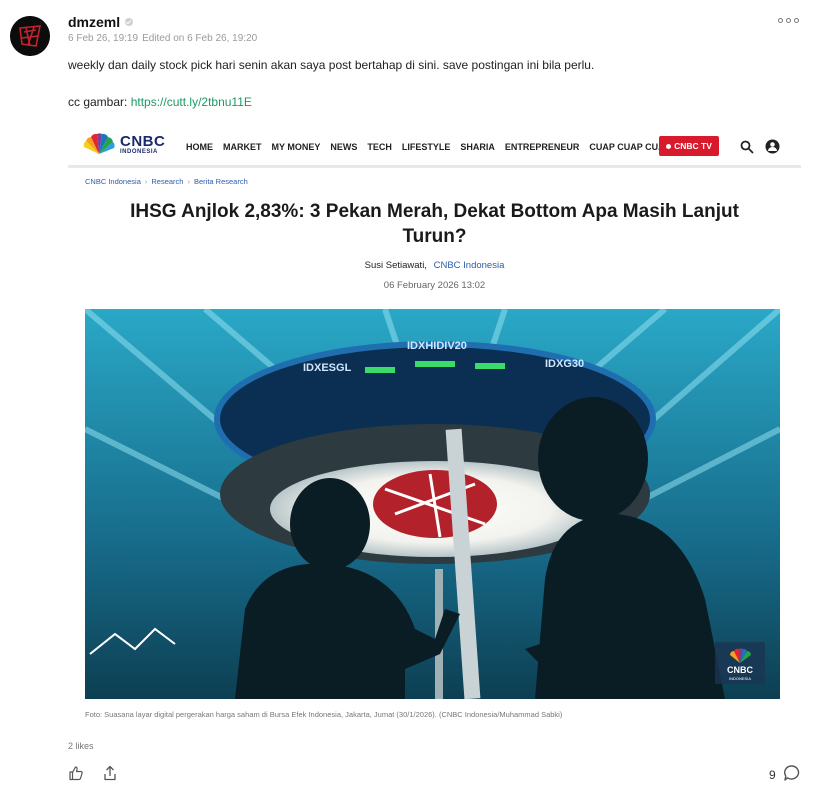 This screenshot has width=817, height=791. I want to click on logo-sub: INDONESIA, so click(139, 151).